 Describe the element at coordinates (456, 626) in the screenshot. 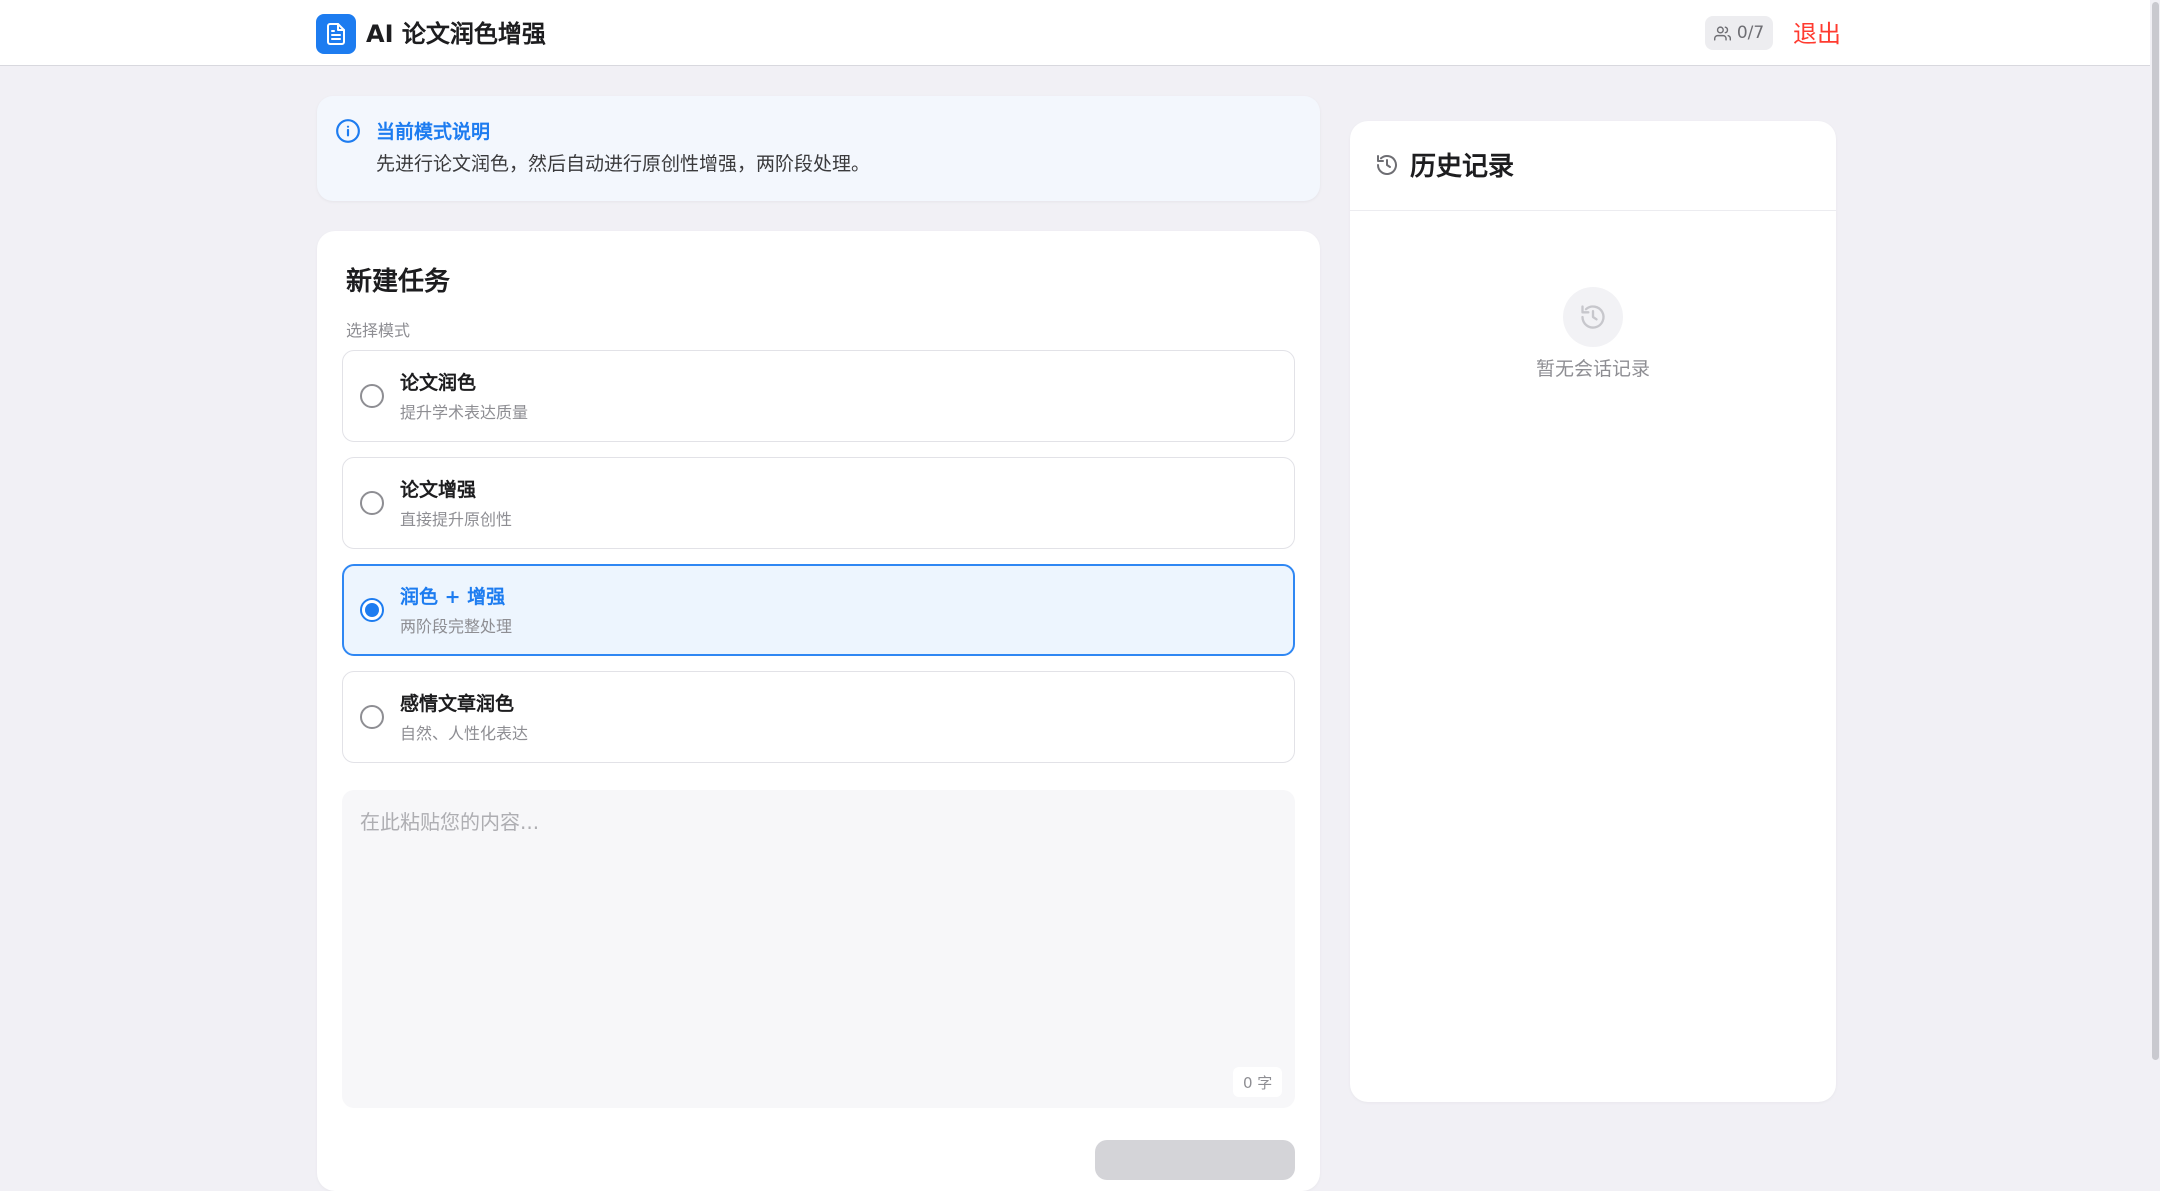

I see `mode-option-description: 两阶段完整处理` at that location.